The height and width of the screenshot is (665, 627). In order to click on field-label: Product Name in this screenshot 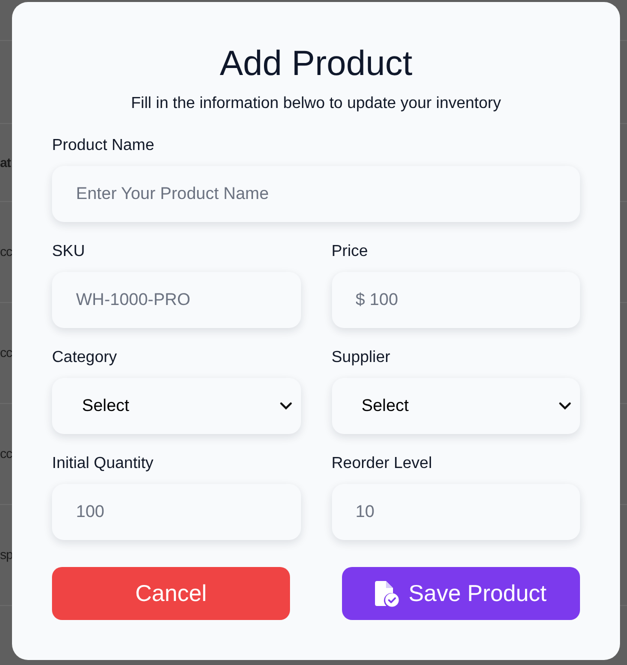, I will do `click(103, 146)`.